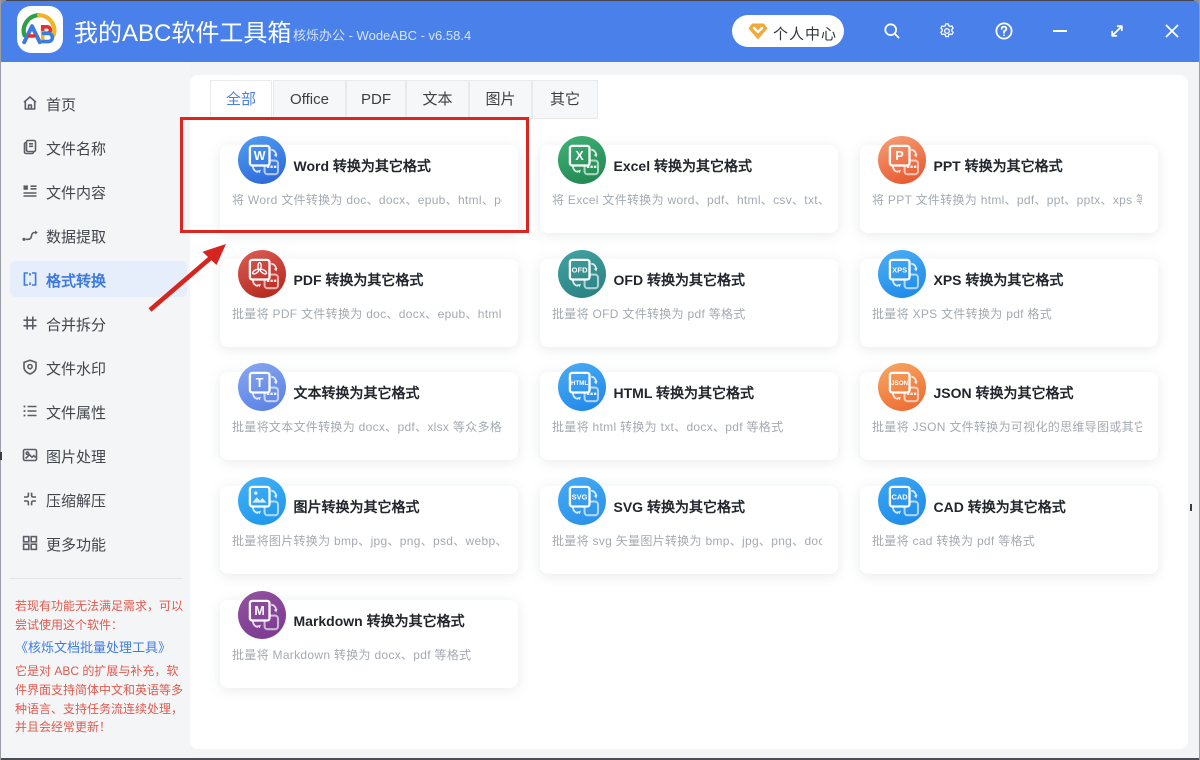 The image size is (1200, 760). I want to click on svg-text: CAD, so click(899, 496).